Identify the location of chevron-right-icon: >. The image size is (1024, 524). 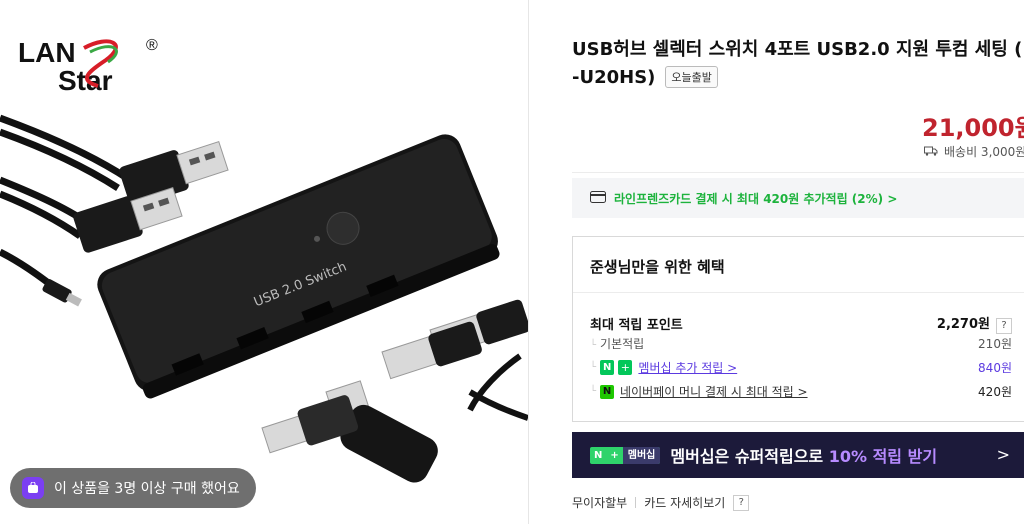
(1003, 454).